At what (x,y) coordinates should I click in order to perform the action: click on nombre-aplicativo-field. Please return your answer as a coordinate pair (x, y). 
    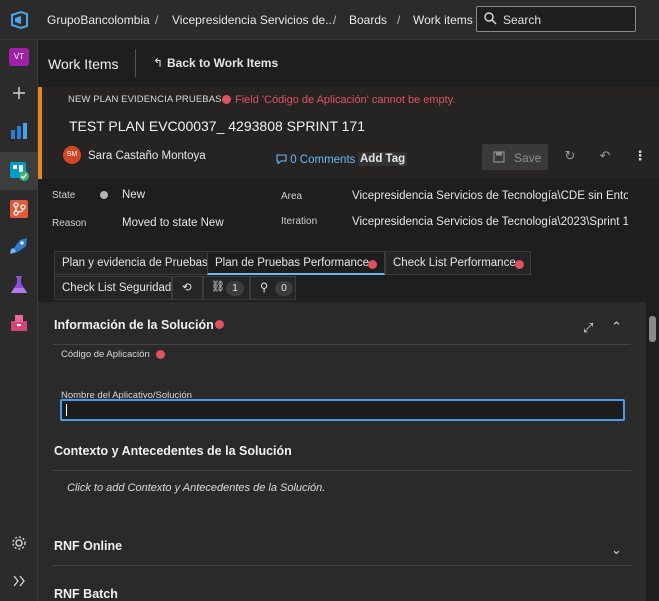
    Looking at the image, I should click on (342, 410).